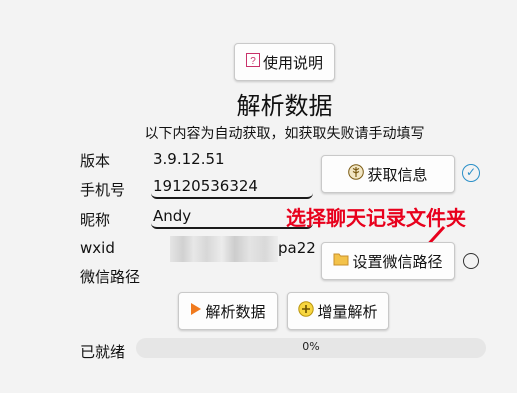 The width and height of the screenshot is (517, 393). I want to click on set-wechat-path-button: 设置微信路径, so click(388, 261).